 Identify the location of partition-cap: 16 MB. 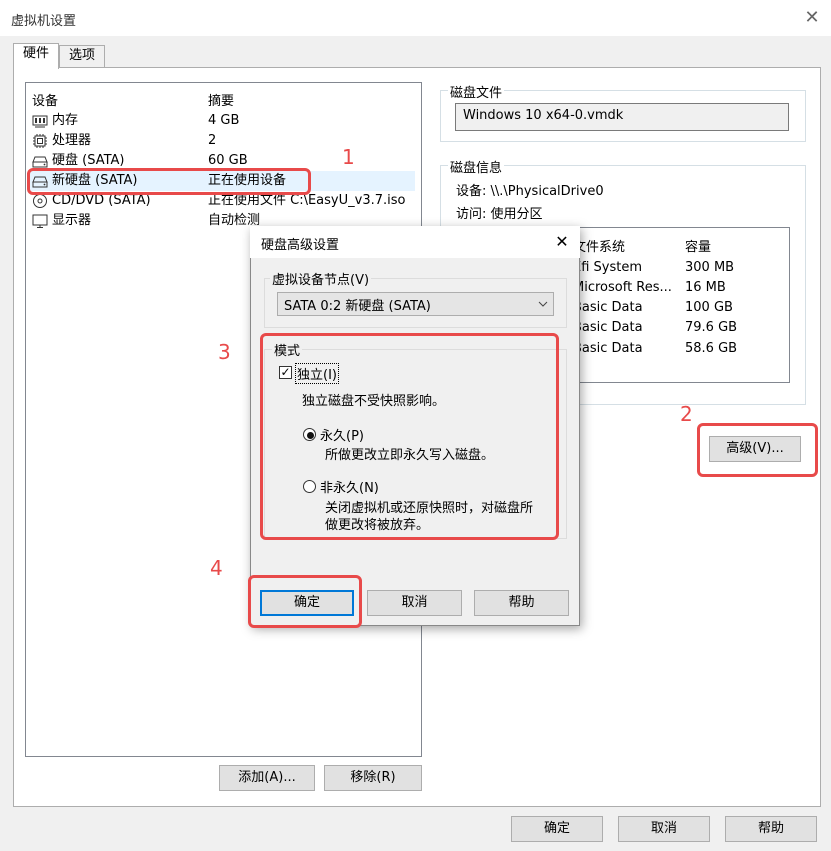
(705, 287).